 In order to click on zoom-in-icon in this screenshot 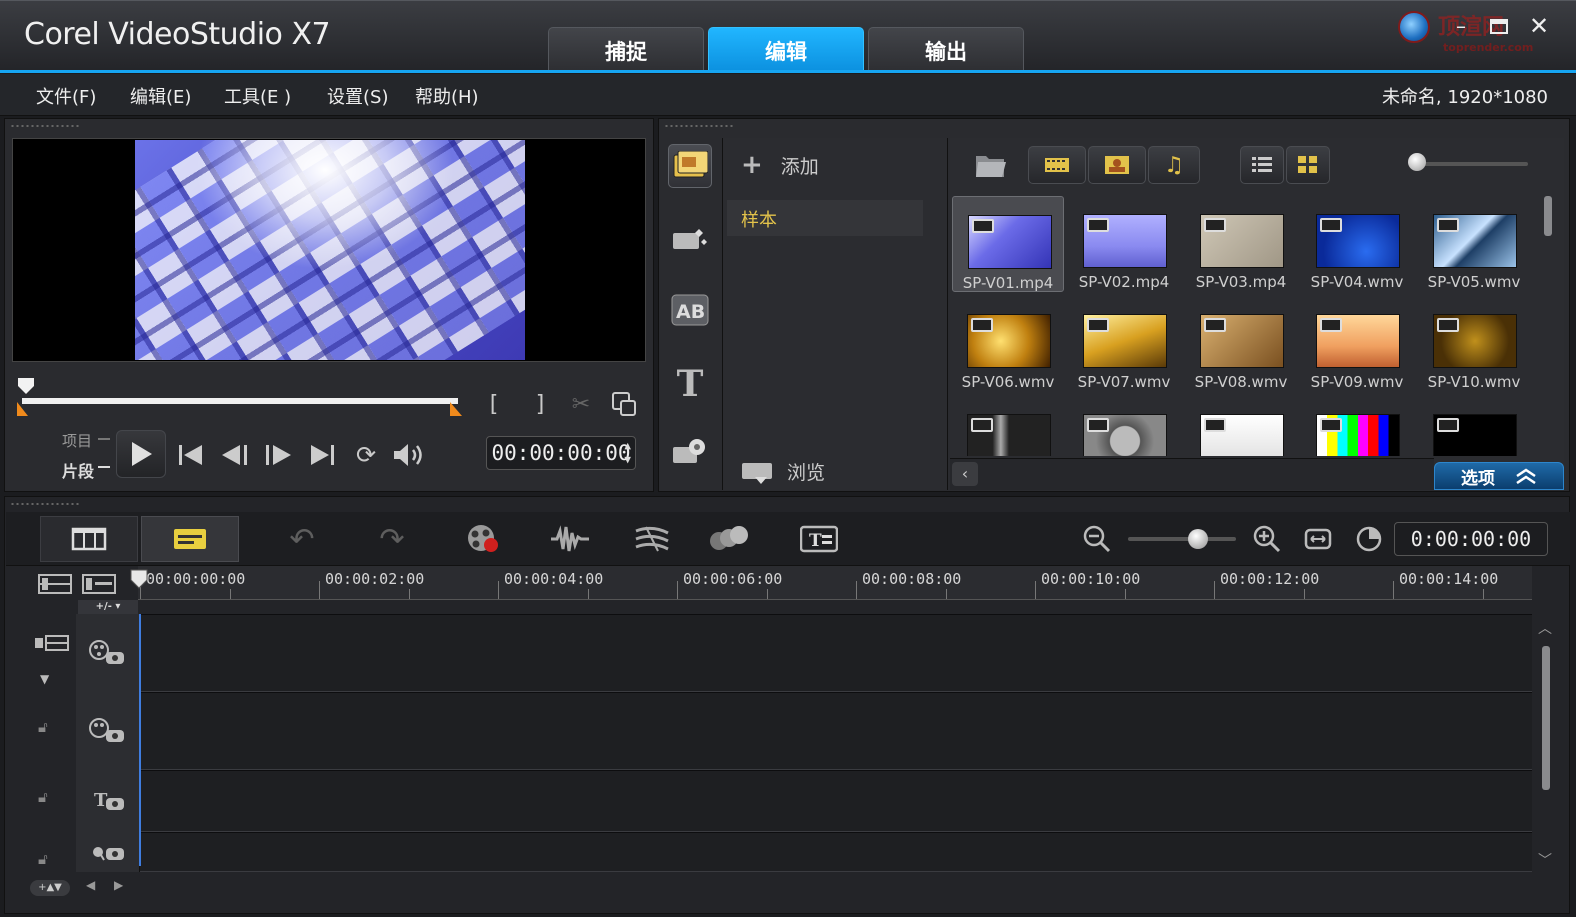, I will do `click(1267, 539)`.